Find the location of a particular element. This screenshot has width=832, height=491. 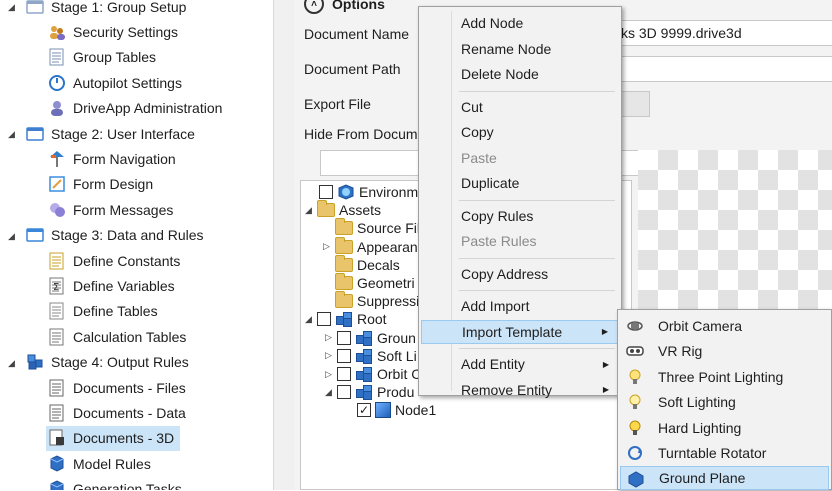

nav-item-label: Form Messages is located at coordinates (123, 209).